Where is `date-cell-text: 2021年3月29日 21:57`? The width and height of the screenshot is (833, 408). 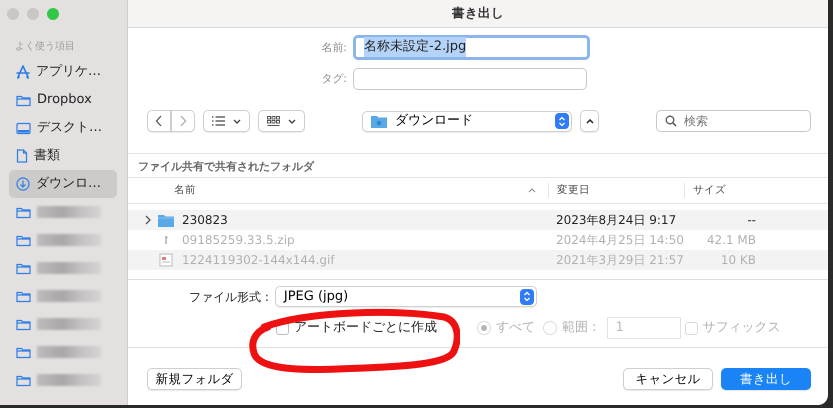 date-cell-text: 2021年3月29日 21:57 is located at coordinates (619, 260).